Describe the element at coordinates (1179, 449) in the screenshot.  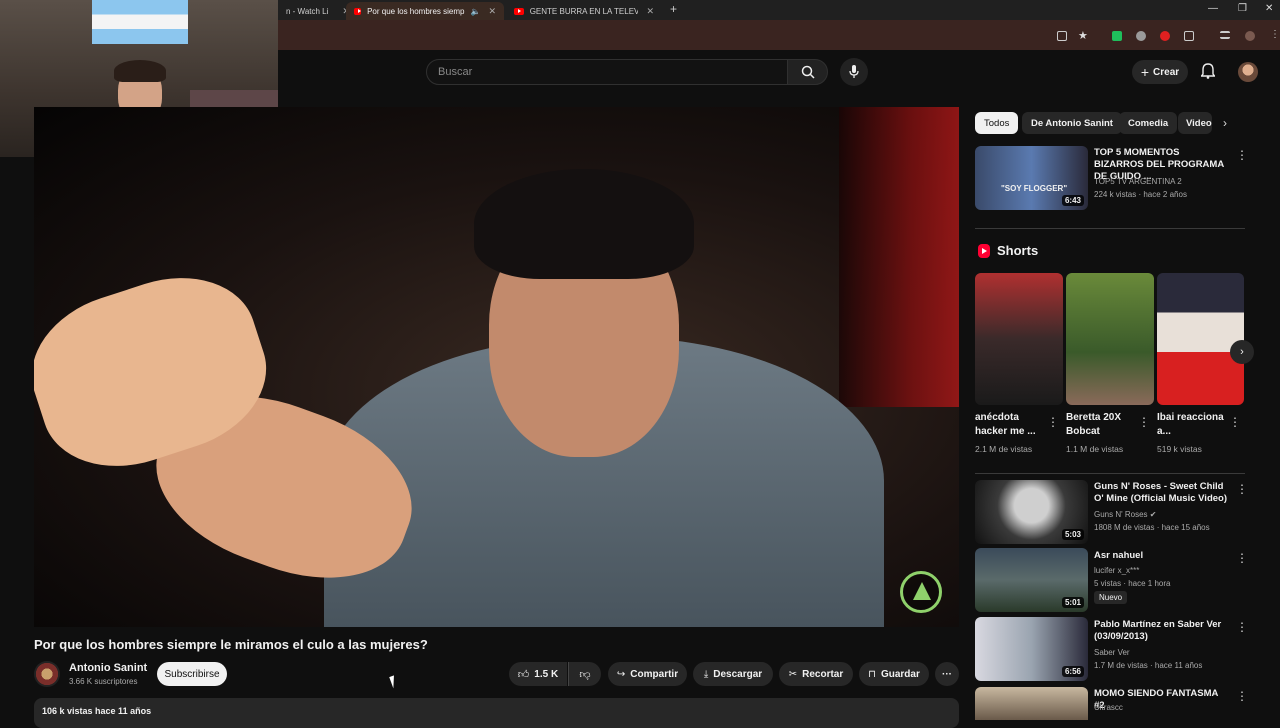
I see `short-views: 519 k vistas` at that location.